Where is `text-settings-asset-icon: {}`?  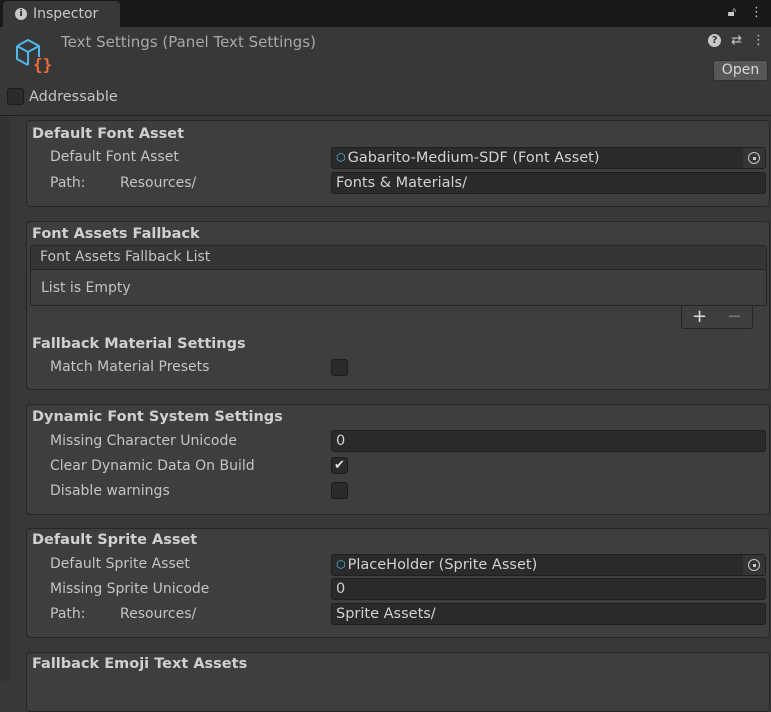
text-settings-asset-icon: {} is located at coordinates (34, 55).